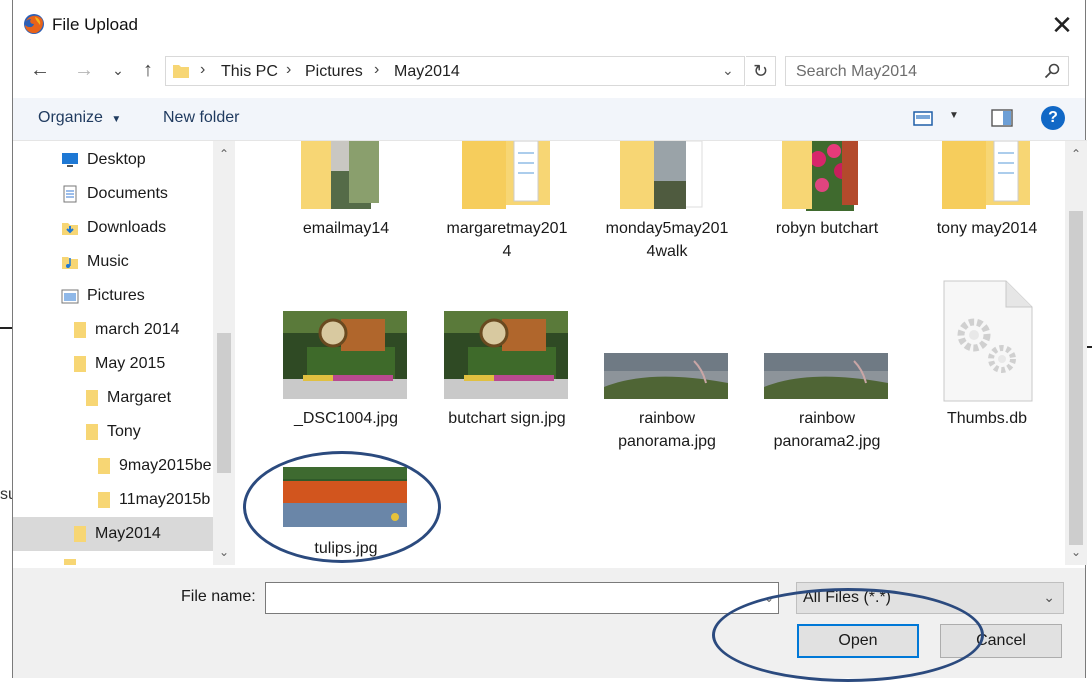  What do you see at coordinates (507, 418) in the screenshot?
I see `file-name-label: butchart sign.jpg` at bounding box center [507, 418].